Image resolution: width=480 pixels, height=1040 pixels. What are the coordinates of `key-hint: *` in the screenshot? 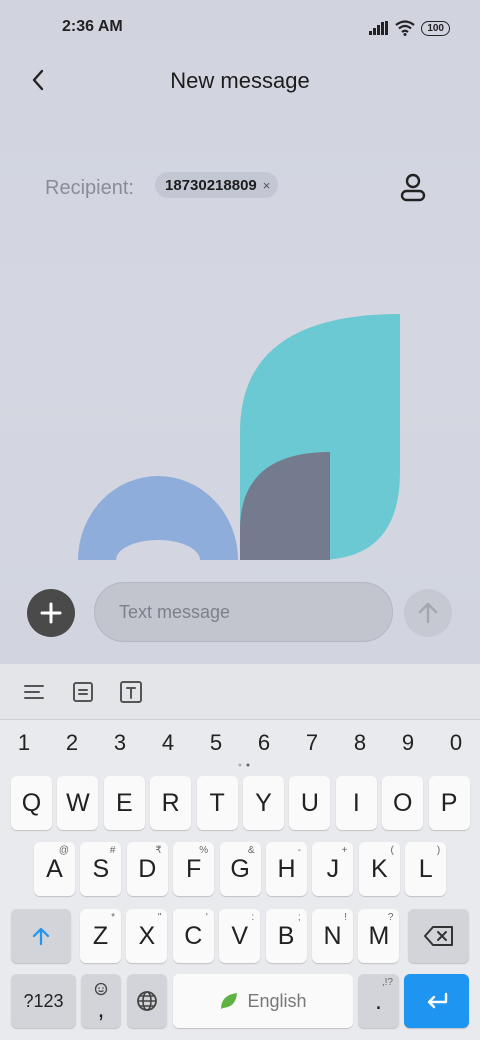 It's located at (113, 917).